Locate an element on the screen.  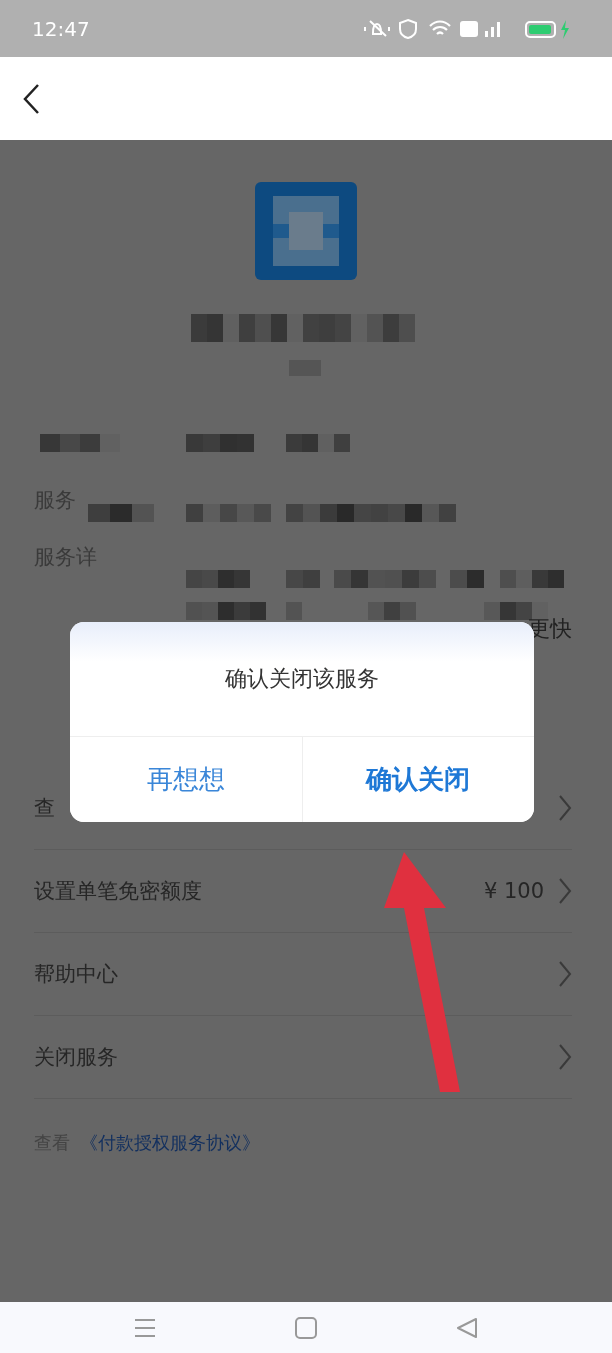
back-icon is located at coordinates (31, 98).